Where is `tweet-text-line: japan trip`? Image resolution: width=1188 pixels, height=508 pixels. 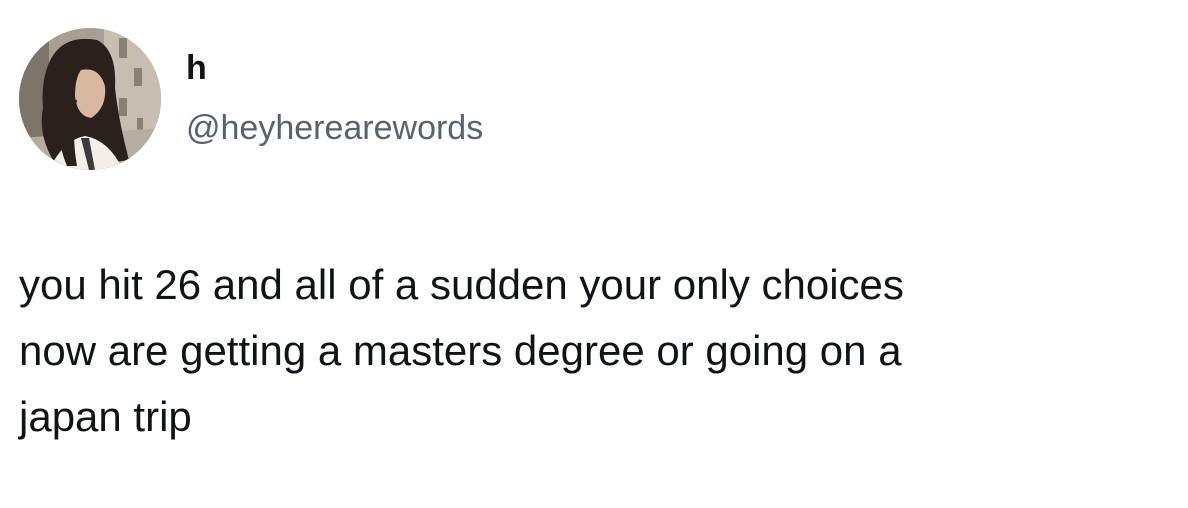
tweet-text-line: japan trip is located at coordinates (105, 416).